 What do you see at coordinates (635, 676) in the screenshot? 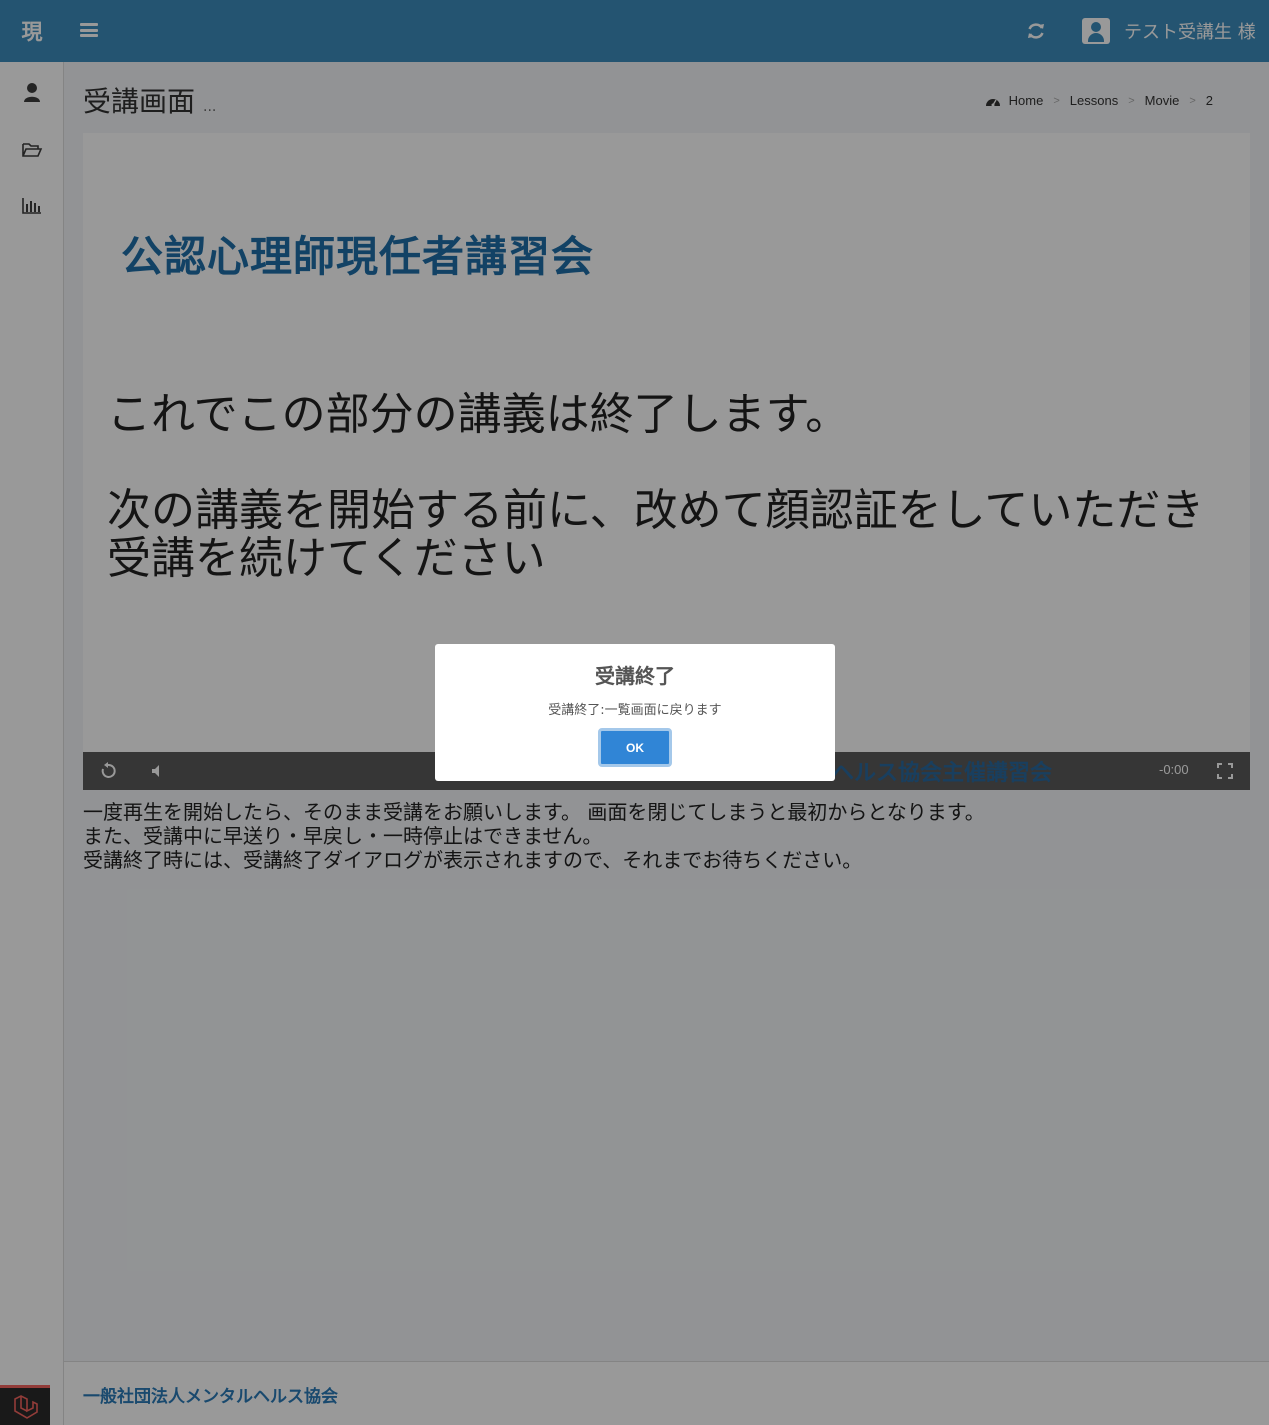
I see `dialog-title: 受講終了` at bounding box center [635, 676].